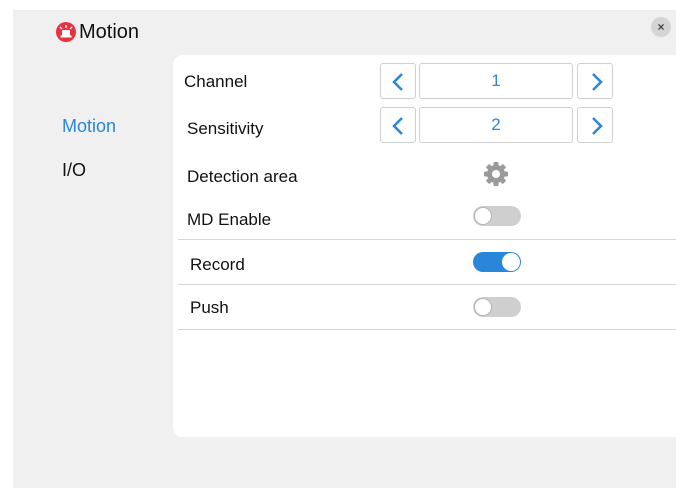  I want to click on sensitivity-next-button, so click(595, 125).